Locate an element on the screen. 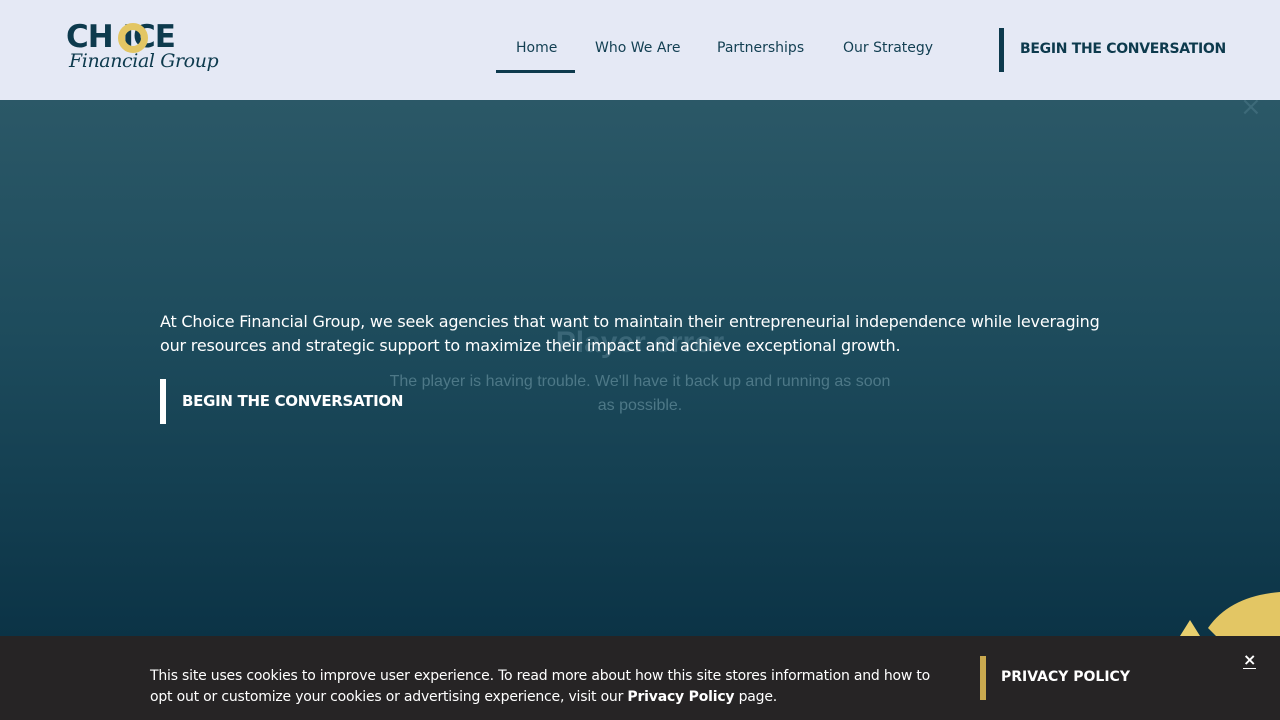 The image size is (1280, 720). header-begin-conversation-button: BEGIN THE CONVERSATION is located at coordinates (1114, 50).